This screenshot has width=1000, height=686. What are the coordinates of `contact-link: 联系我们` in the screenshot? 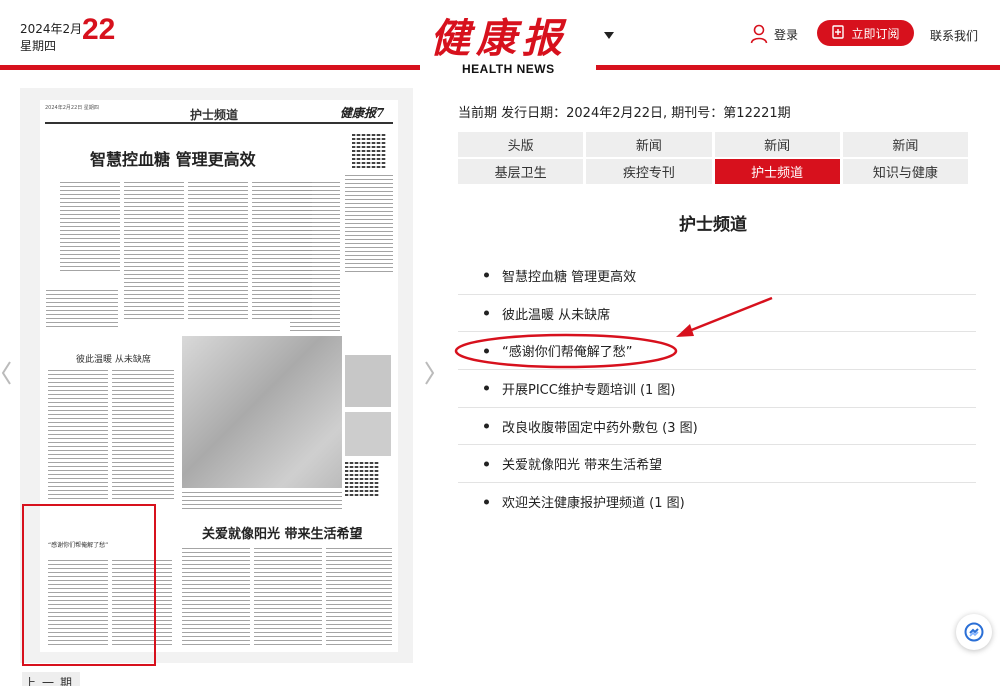 It's located at (954, 35).